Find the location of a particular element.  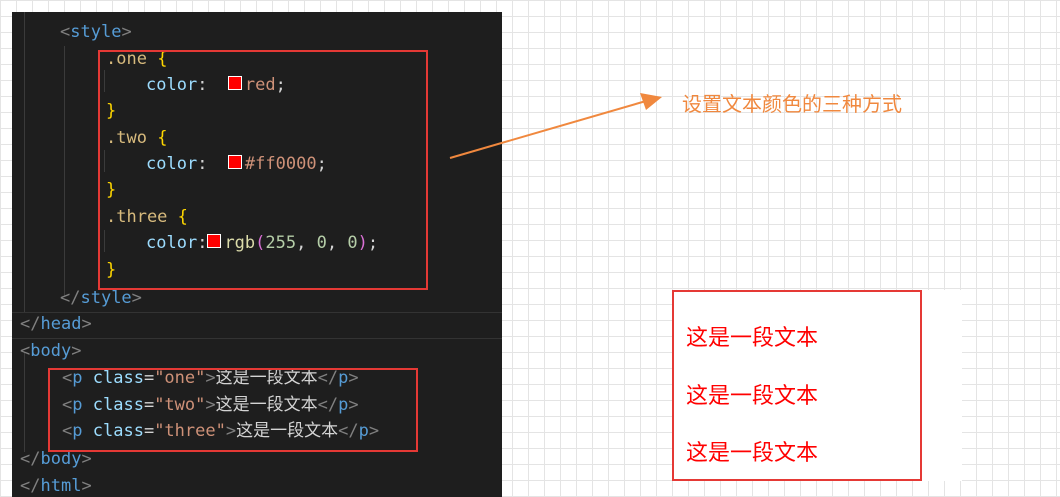

code-line-body-open: <body> is located at coordinates (50, 351).